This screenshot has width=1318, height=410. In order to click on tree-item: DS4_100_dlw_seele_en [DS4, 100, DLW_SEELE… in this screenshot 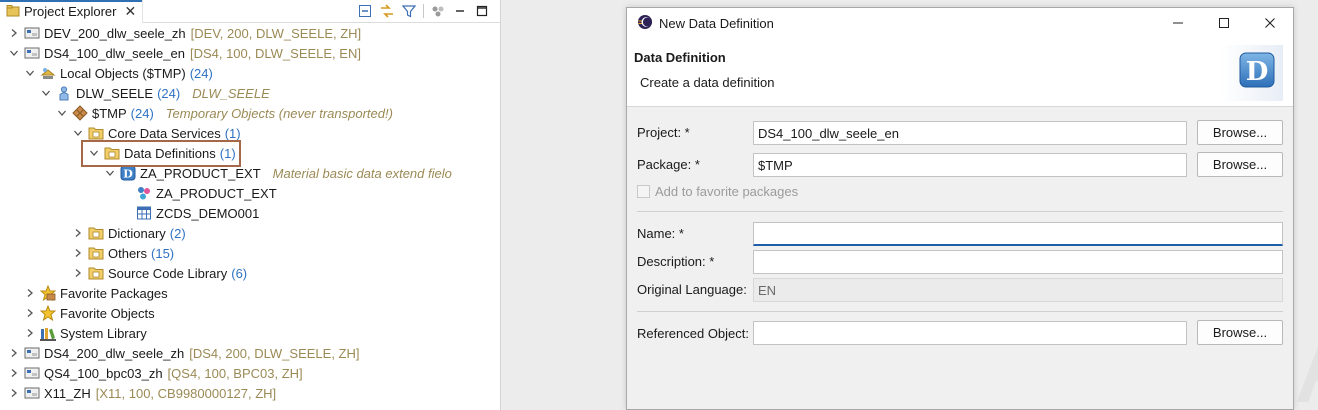, I will do `click(180, 53)`.